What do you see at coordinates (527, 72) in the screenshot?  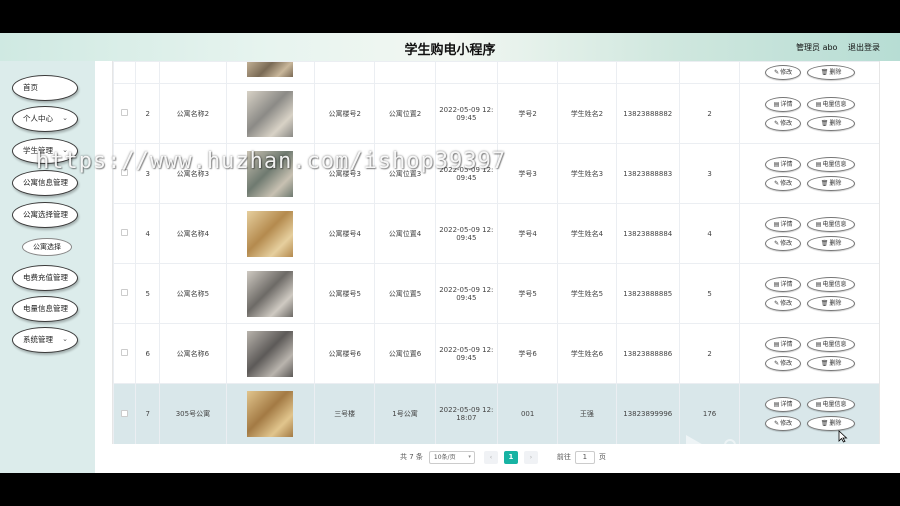 I see `student-no-cell` at bounding box center [527, 72].